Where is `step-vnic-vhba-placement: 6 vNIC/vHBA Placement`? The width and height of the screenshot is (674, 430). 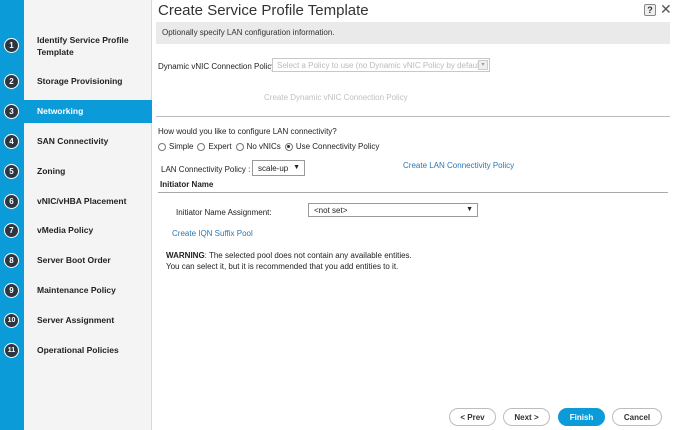
step-vnic-vhba-placement: 6 vNIC/vHBA Placement is located at coordinates (76, 201).